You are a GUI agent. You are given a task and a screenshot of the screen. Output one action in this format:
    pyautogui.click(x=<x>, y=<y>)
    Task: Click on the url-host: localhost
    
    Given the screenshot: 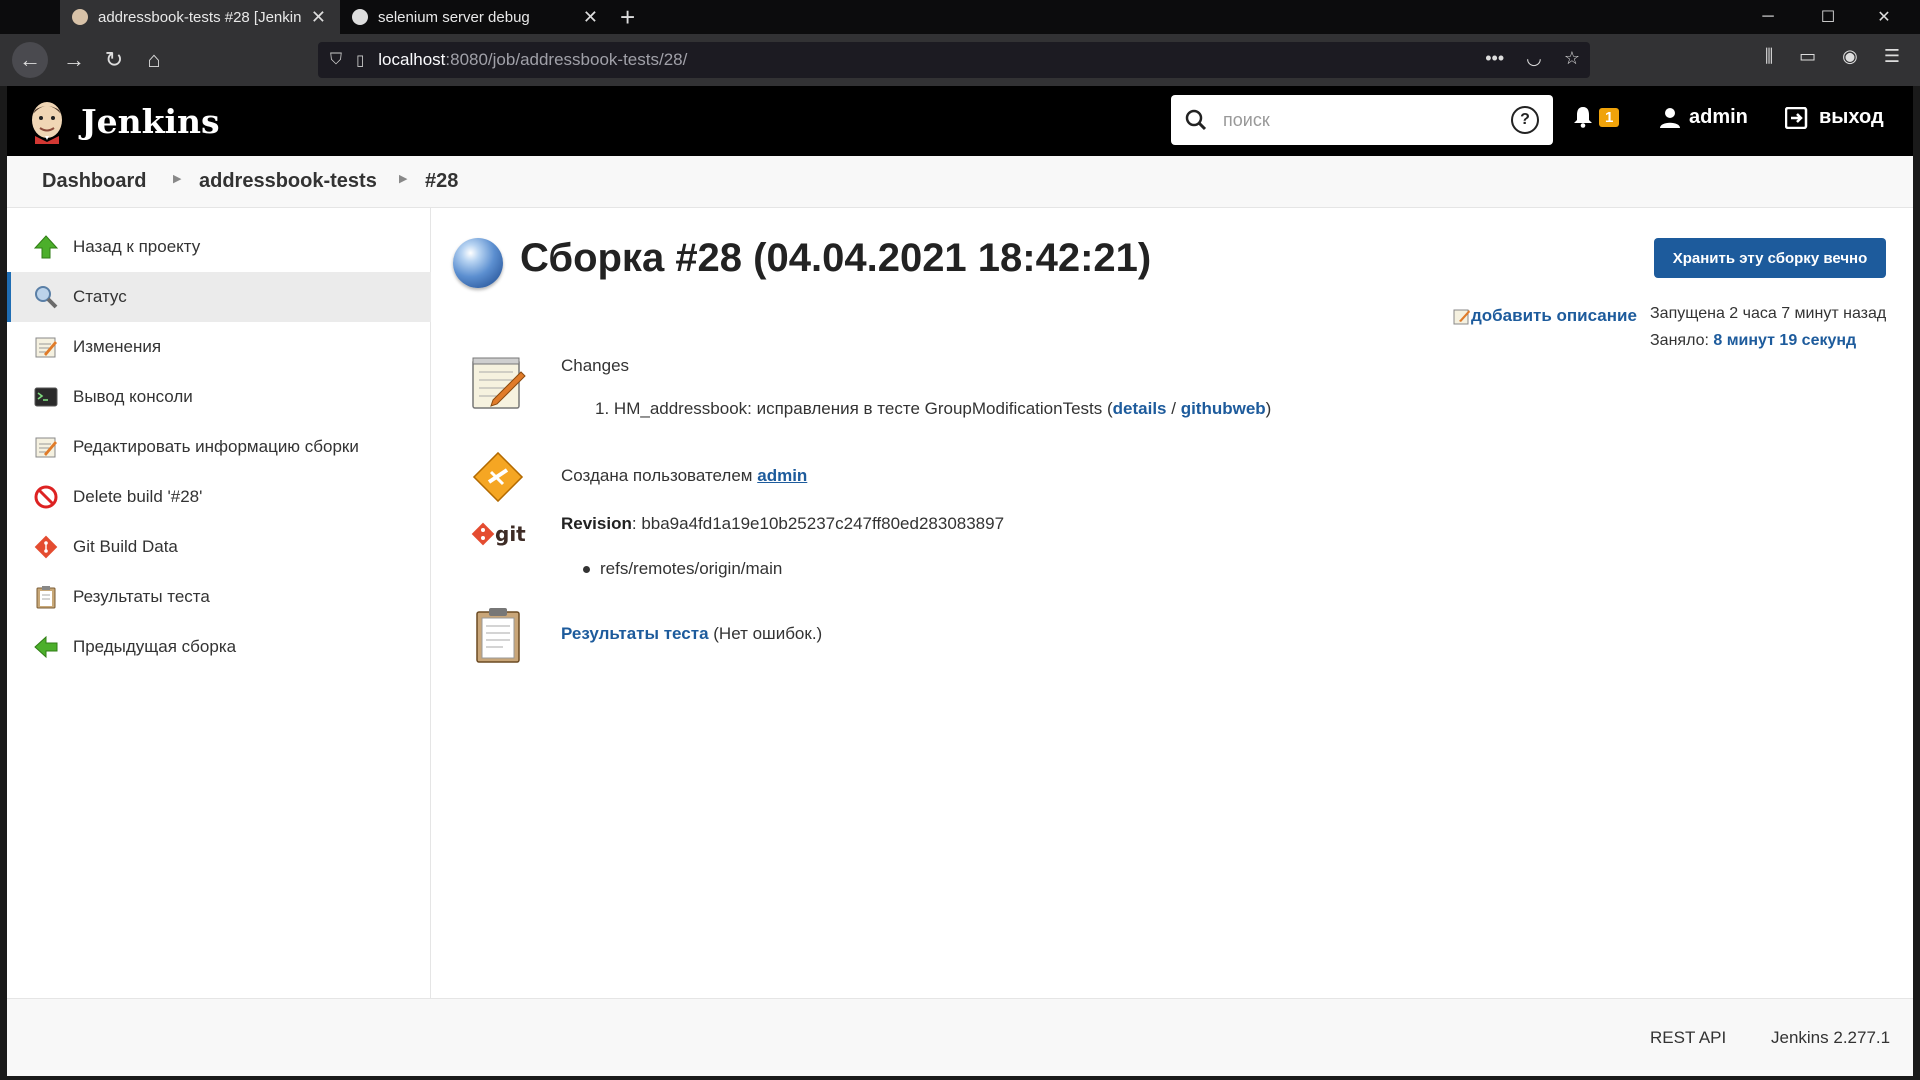 What is the action you would take?
    pyautogui.click(x=412, y=59)
    